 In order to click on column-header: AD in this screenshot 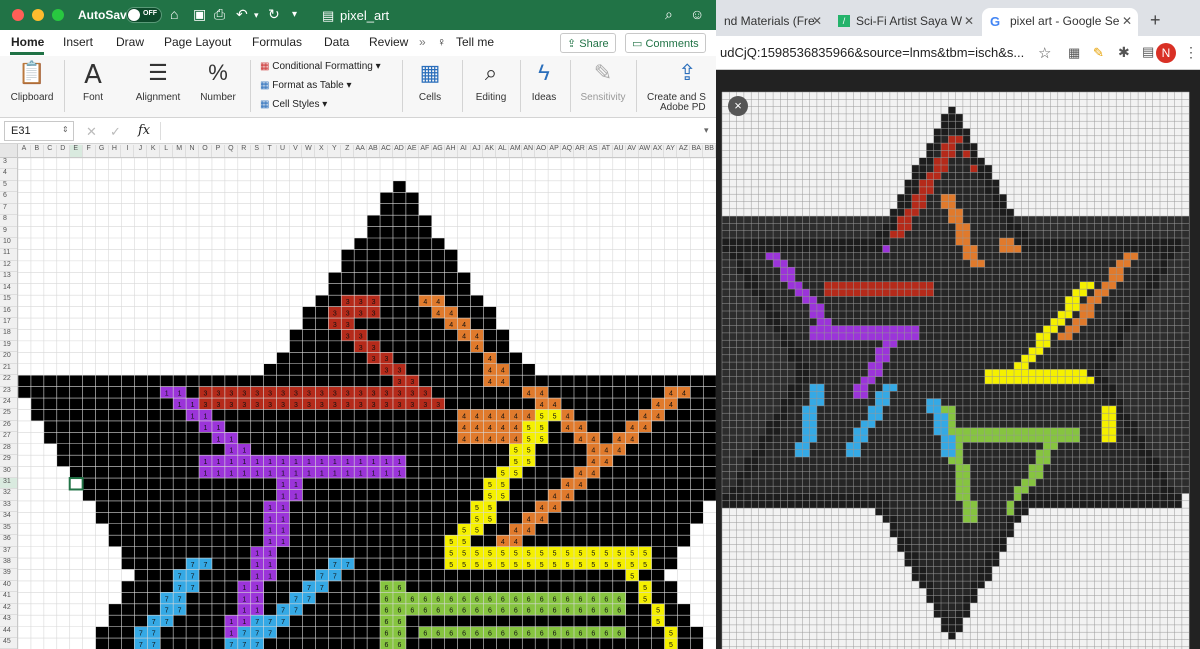, I will do `click(399, 151)`.